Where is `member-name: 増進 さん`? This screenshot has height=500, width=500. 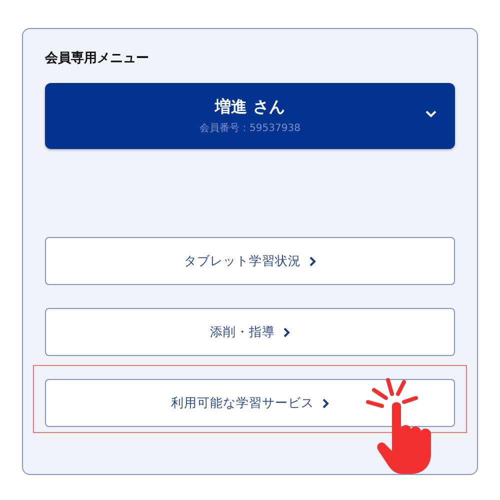
member-name: 増進 さん is located at coordinates (250, 107).